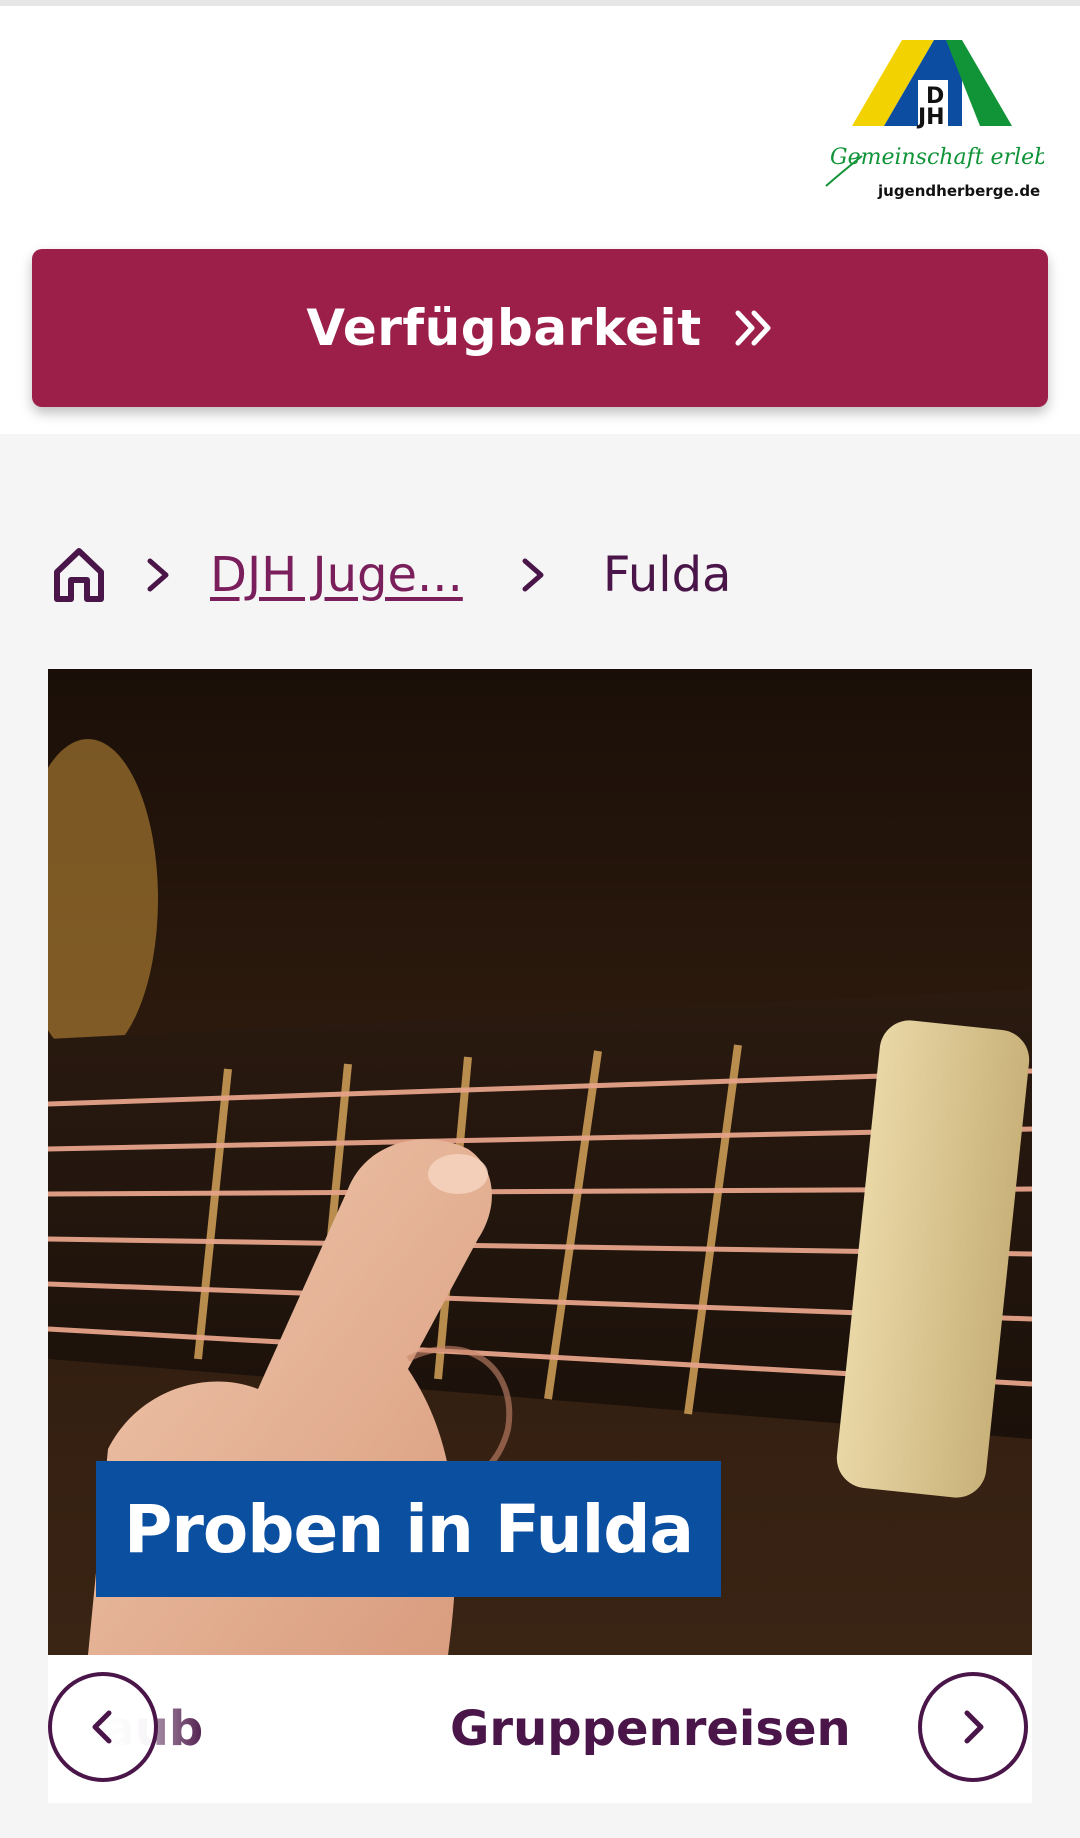 The width and height of the screenshot is (1080, 1838). I want to click on home-icon, so click(79, 575).